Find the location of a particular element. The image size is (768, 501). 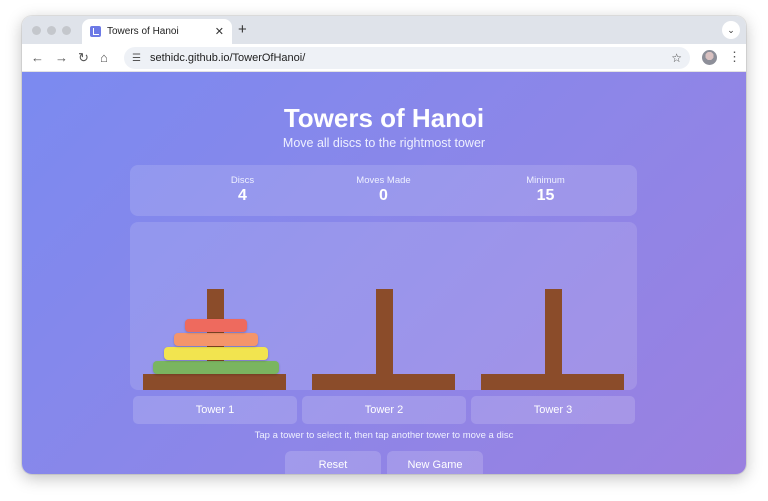

stat-minimum: Minimum 15 is located at coordinates (545, 190).